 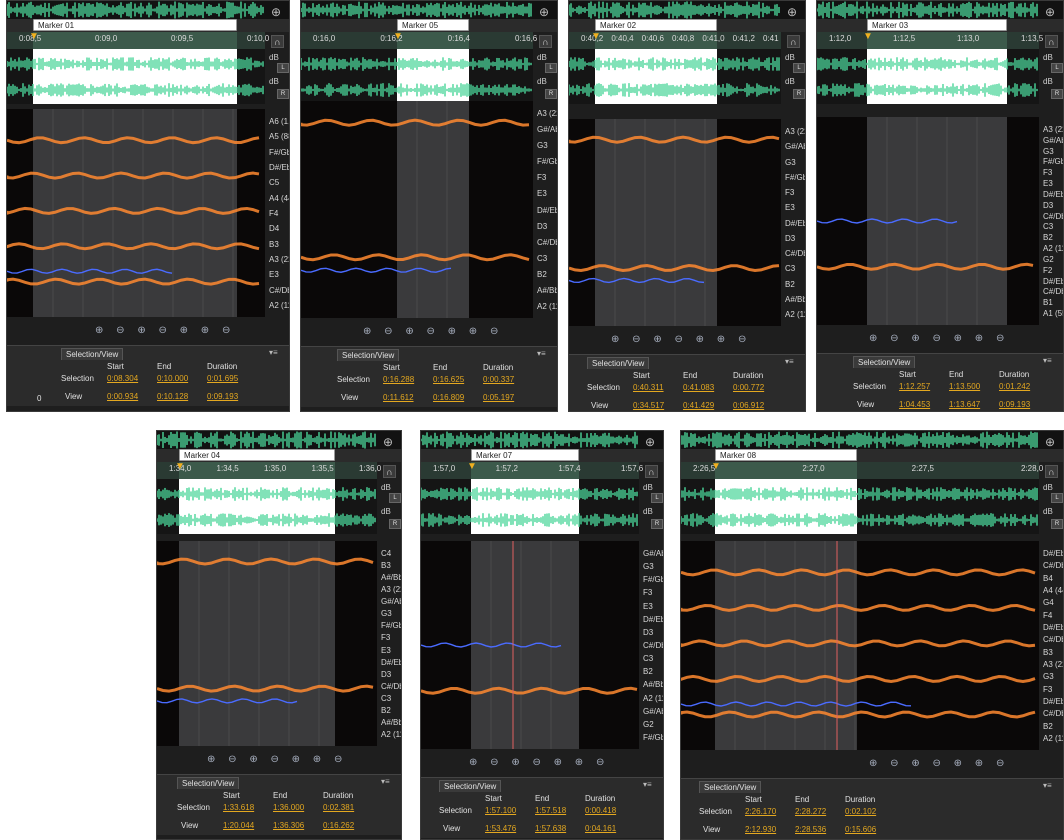 What do you see at coordinates (964, 386) in the screenshot?
I see `selection-end-value: 1:13.500` at bounding box center [964, 386].